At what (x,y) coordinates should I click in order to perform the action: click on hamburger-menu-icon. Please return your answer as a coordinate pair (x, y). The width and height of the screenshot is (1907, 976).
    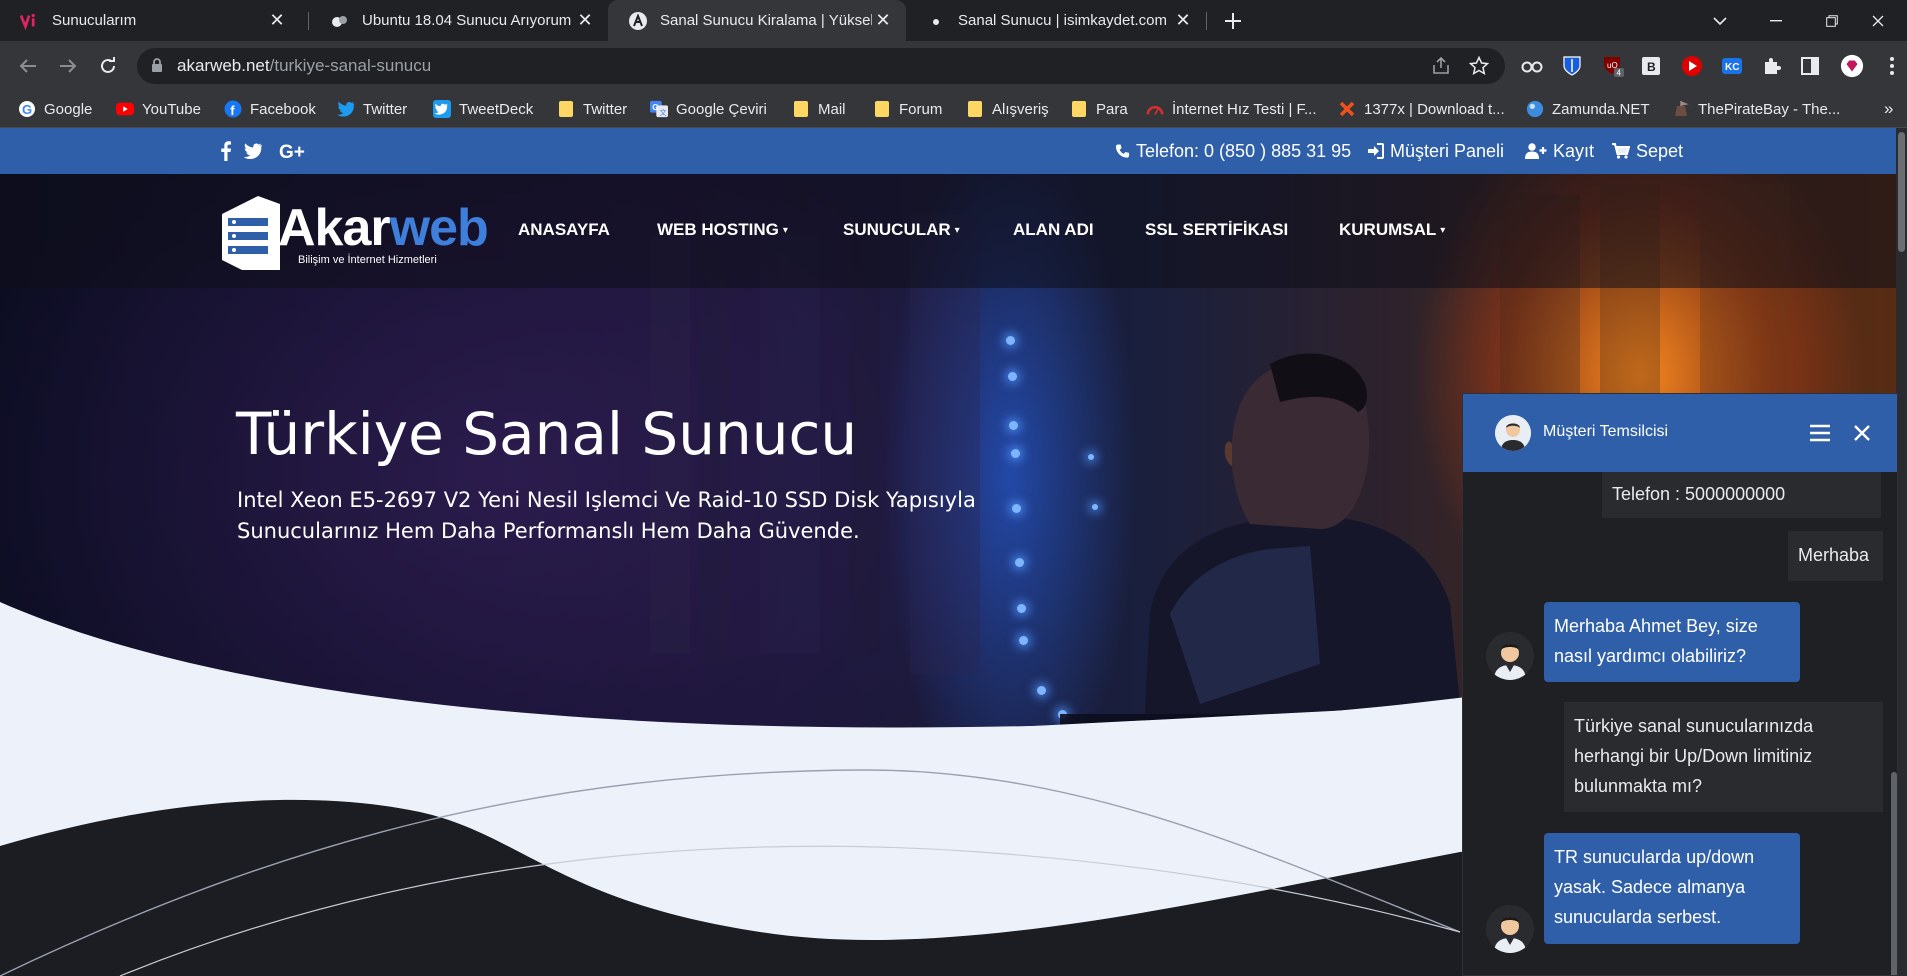
    Looking at the image, I should click on (1820, 433).